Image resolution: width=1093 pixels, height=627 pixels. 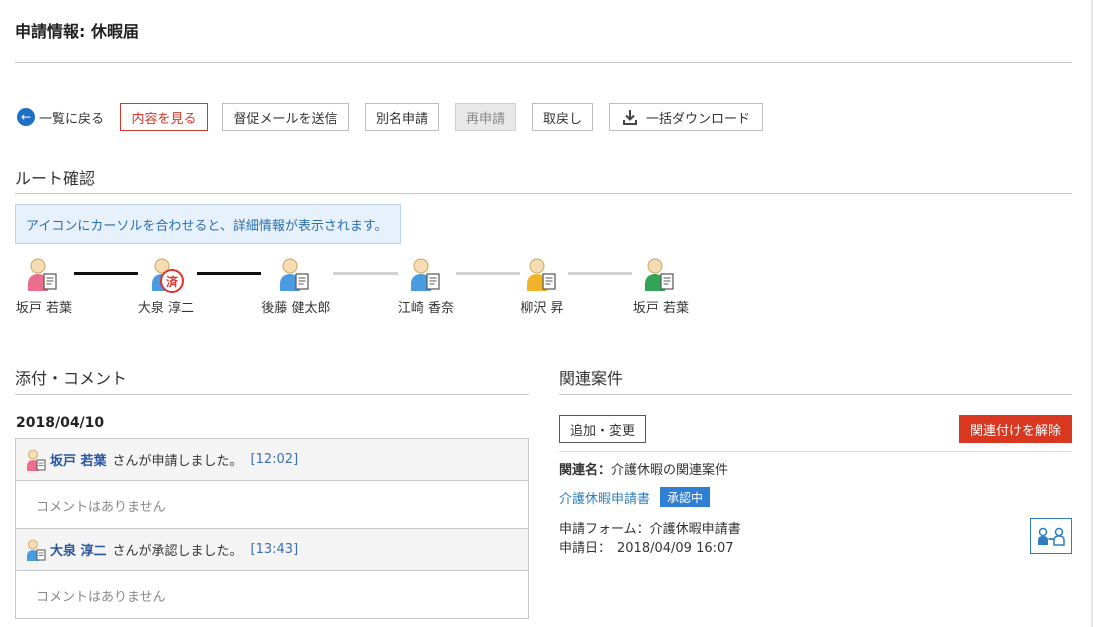 I want to click on unlink-button: 関連付けを解除, so click(x=1015, y=429).